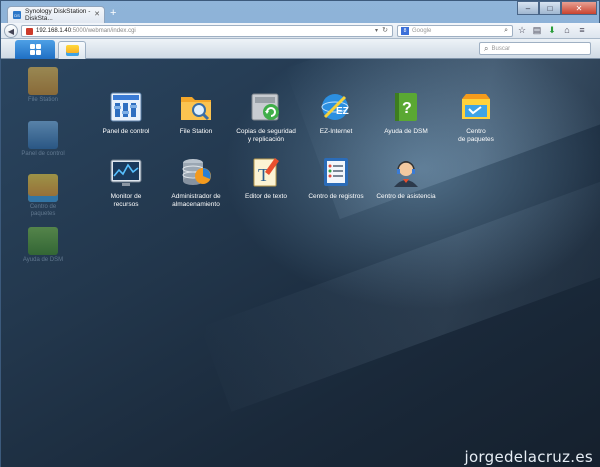 The image size is (600, 467). I want to click on close-window-button: ✕, so click(579, 8).